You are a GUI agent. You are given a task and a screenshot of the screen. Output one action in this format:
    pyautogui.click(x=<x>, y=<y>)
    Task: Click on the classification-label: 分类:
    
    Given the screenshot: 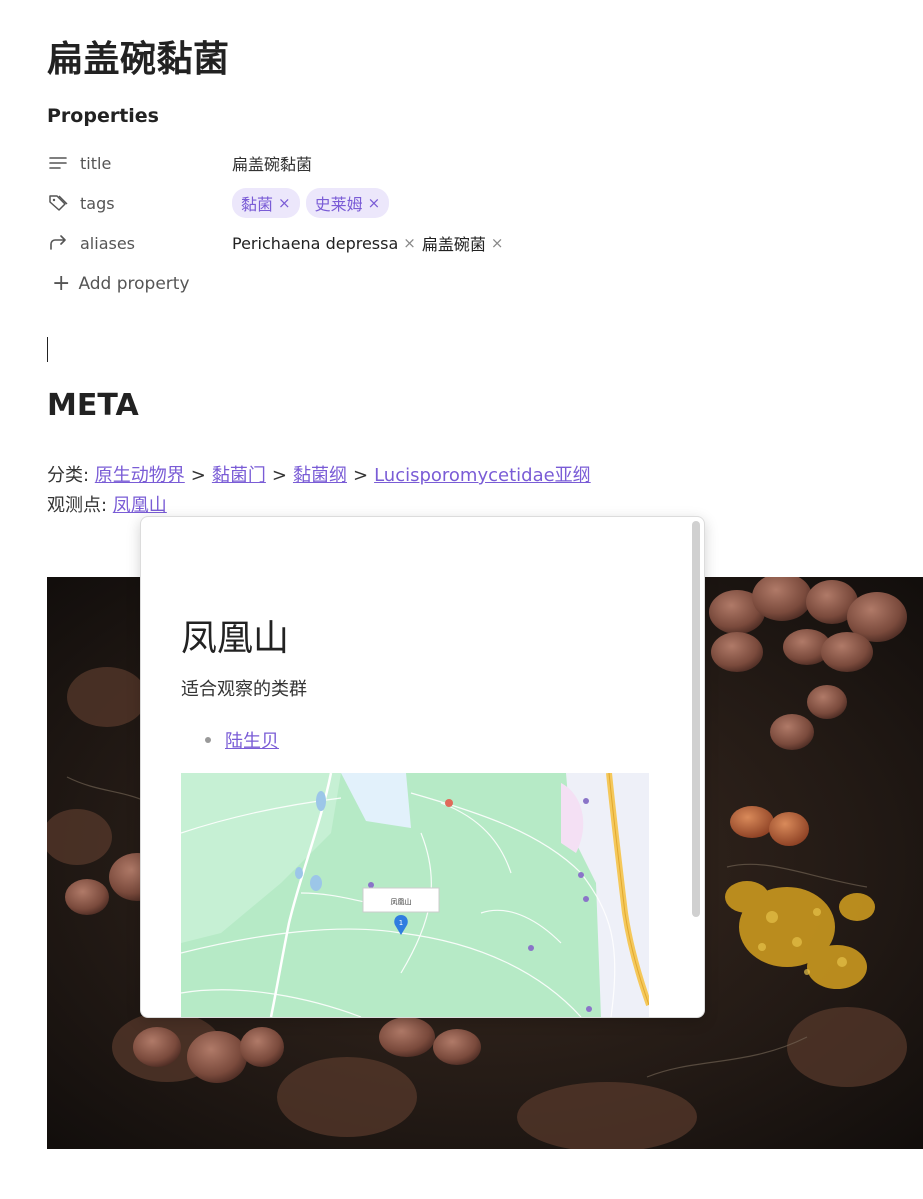 What is the action you would take?
    pyautogui.click(x=71, y=475)
    